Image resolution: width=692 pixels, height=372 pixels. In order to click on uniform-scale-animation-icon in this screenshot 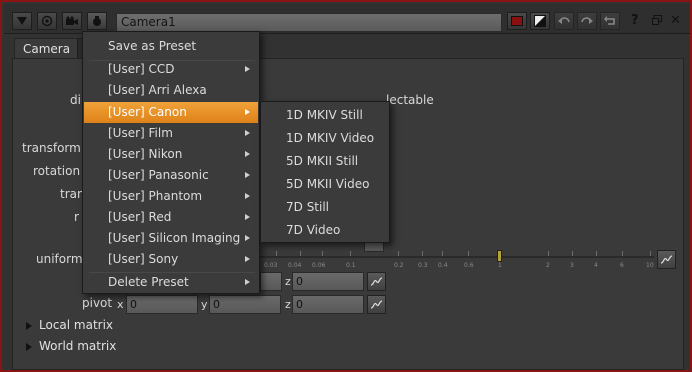, I will do `click(666, 259)`.